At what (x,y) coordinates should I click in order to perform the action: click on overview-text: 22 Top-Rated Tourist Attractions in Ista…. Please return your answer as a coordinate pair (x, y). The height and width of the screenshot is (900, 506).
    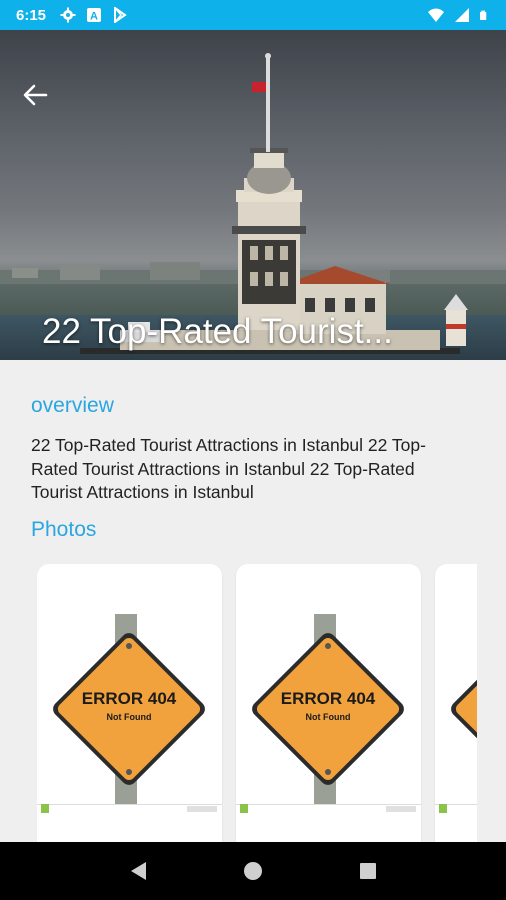
    Looking at the image, I should click on (228, 468).